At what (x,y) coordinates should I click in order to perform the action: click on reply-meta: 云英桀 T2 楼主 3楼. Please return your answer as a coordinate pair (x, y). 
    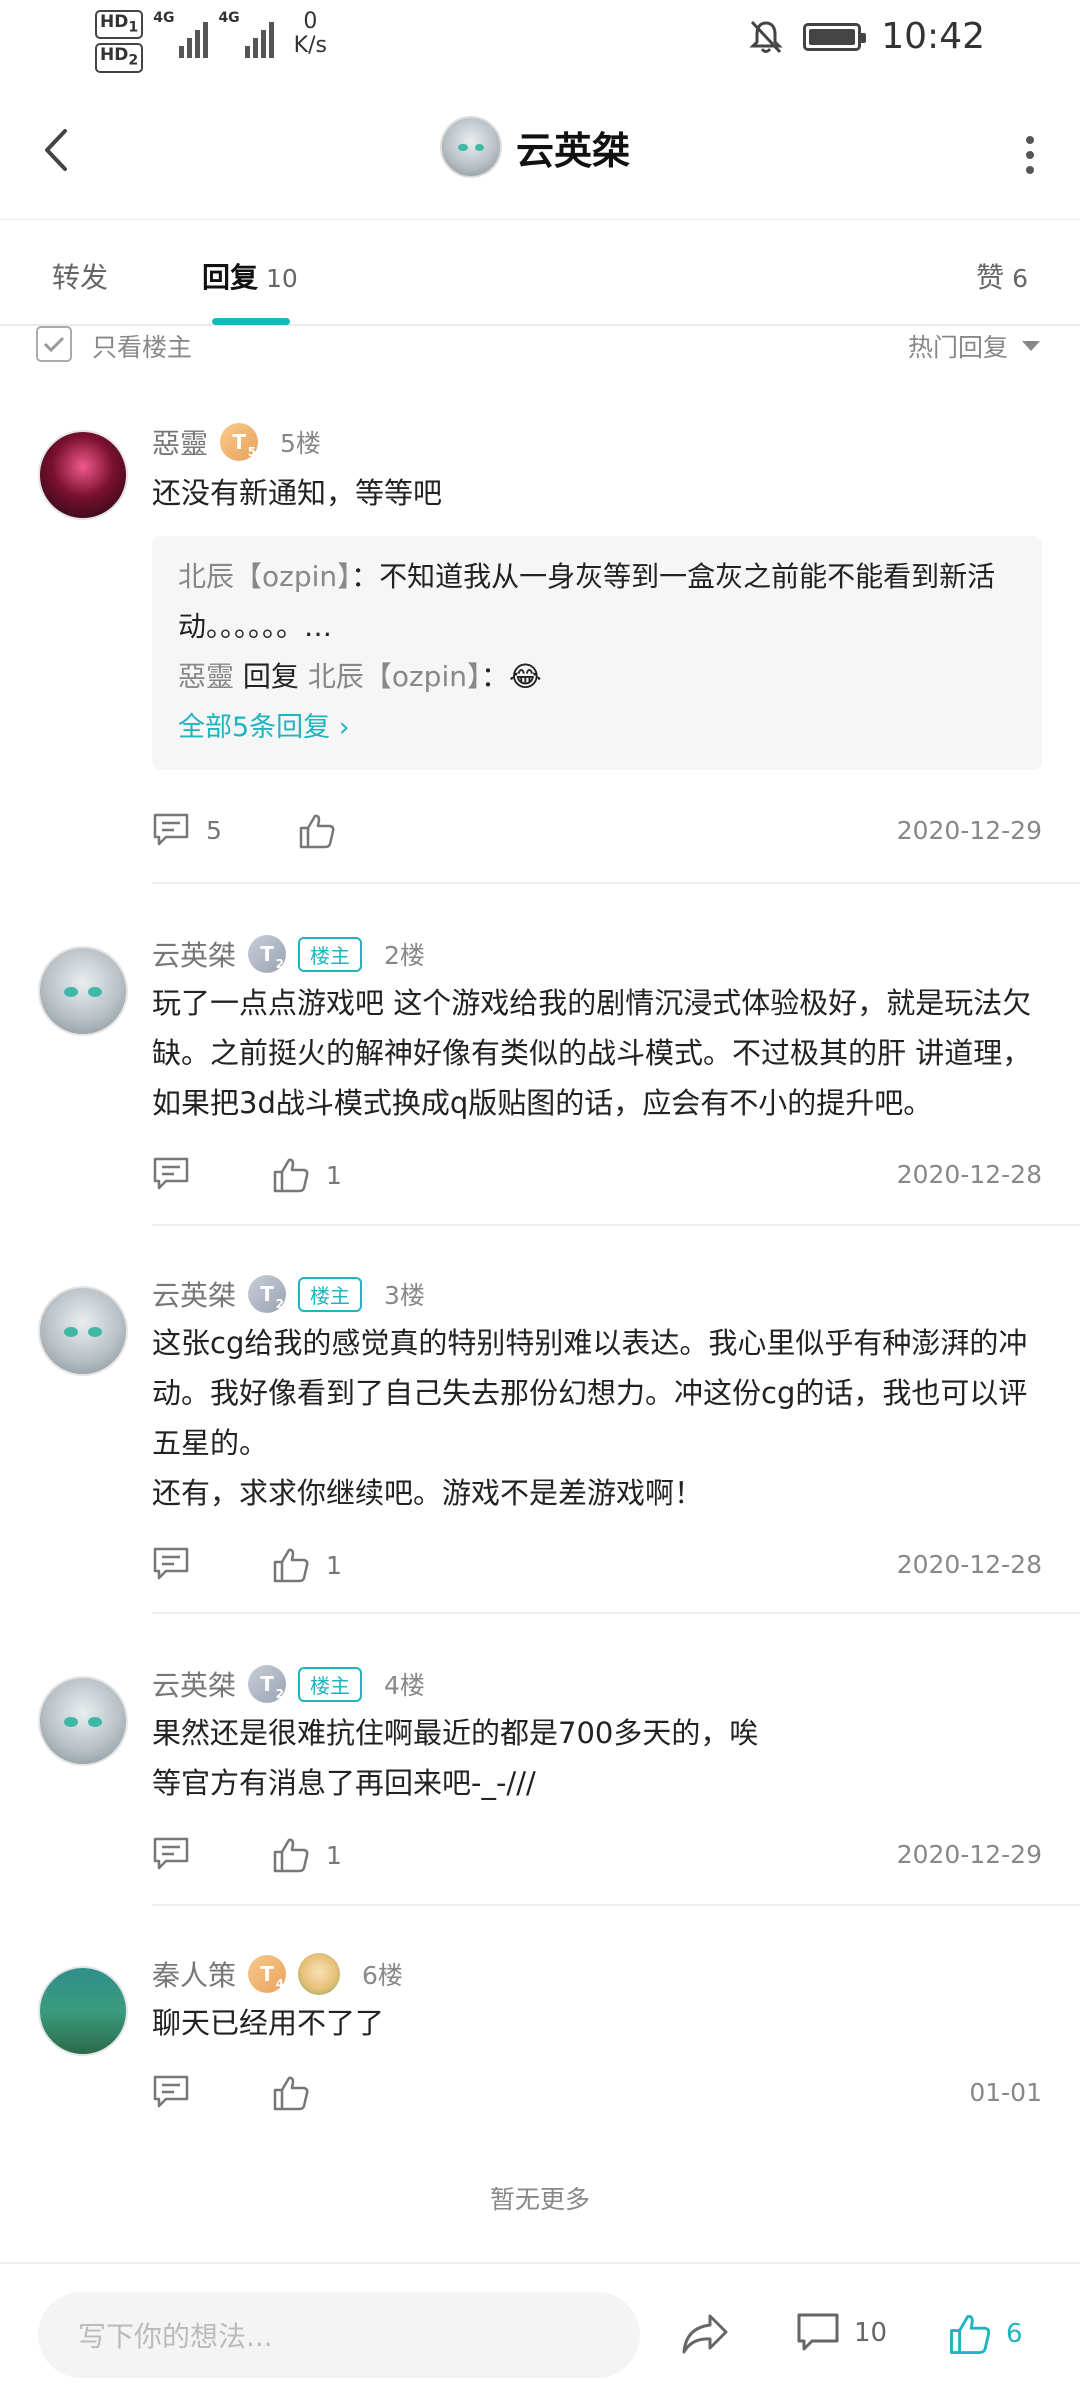
    Looking at the image, I should click on (288, 1294).